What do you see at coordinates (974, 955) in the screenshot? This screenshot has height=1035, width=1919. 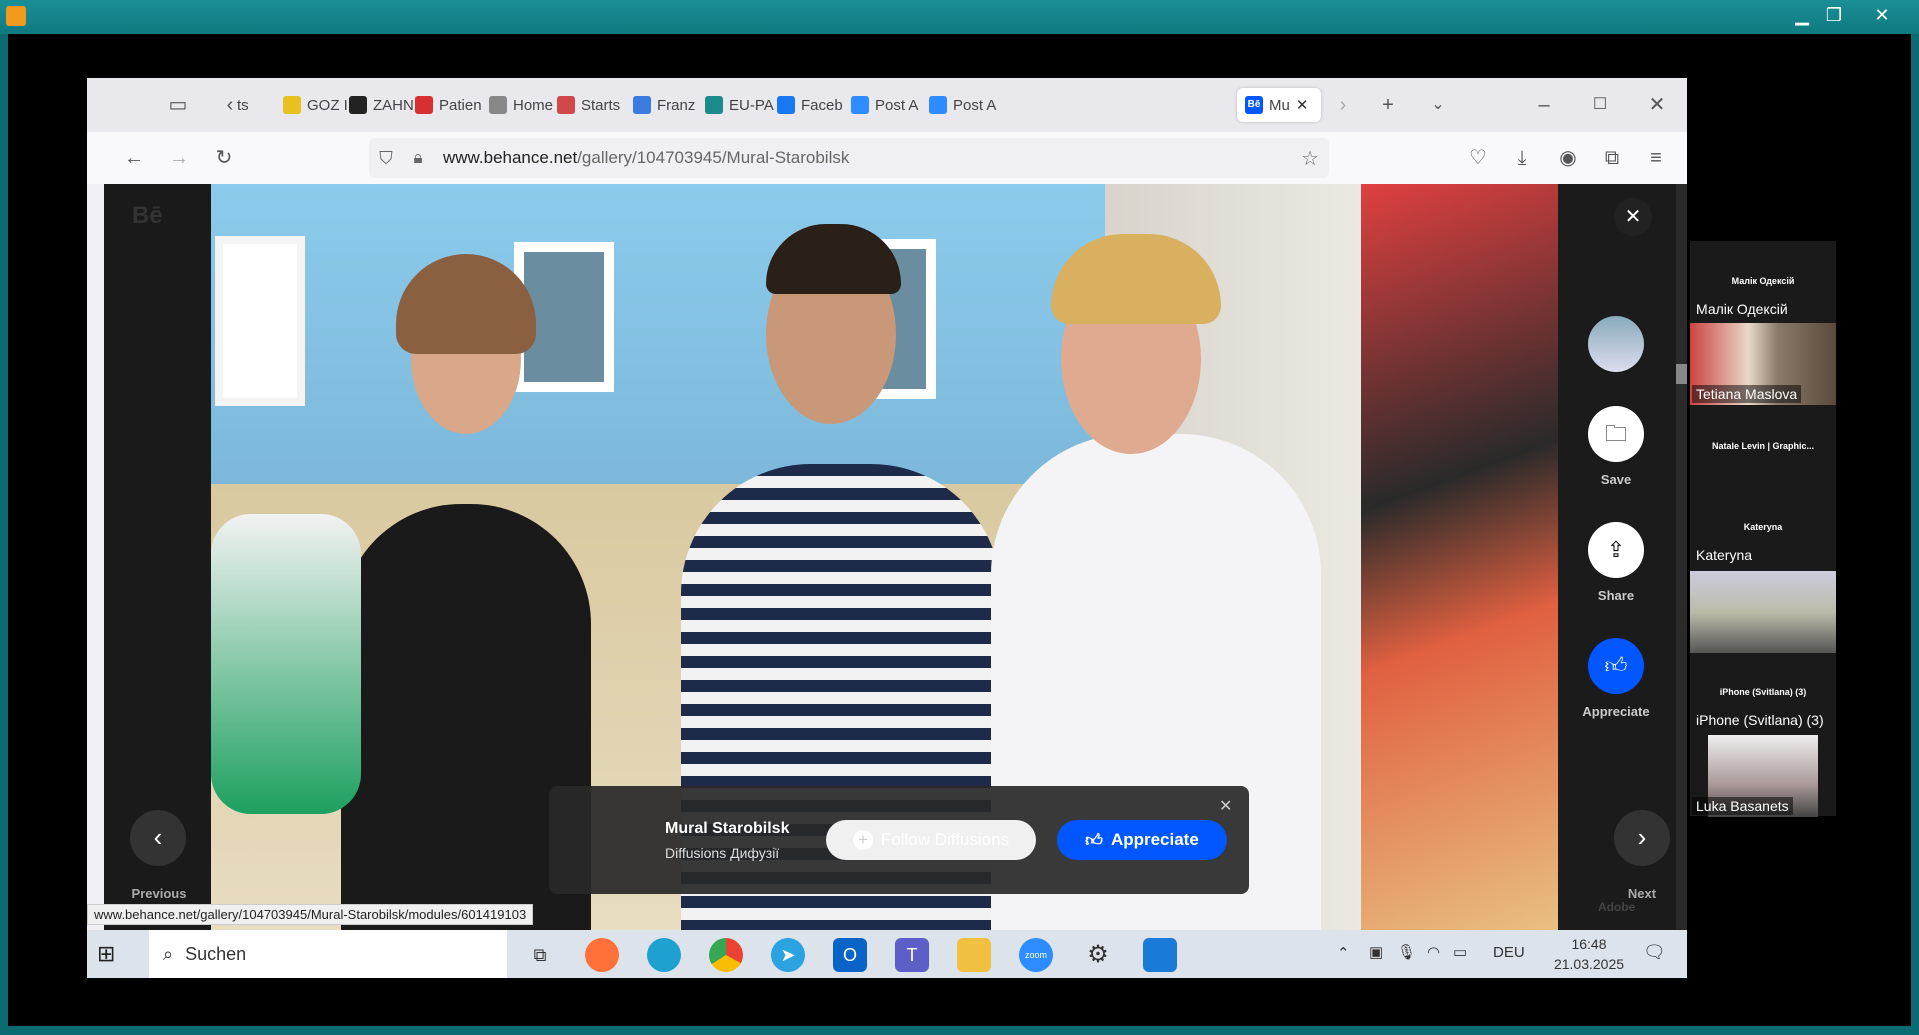 I see `file-explorer-icon` at bounding box center [974, 955].